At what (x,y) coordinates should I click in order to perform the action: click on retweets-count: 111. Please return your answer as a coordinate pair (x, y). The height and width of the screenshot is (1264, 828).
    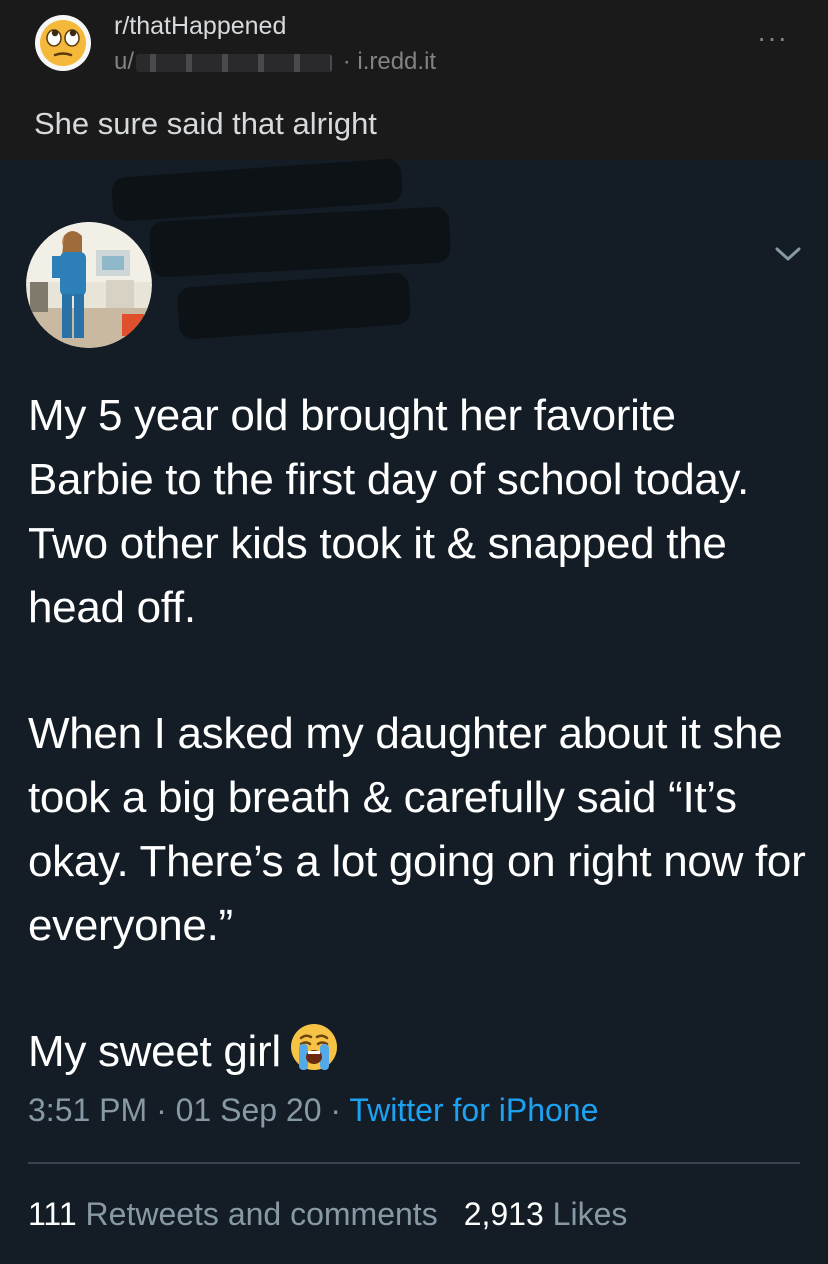
    Looking at the image, I should click on (52, 1214).